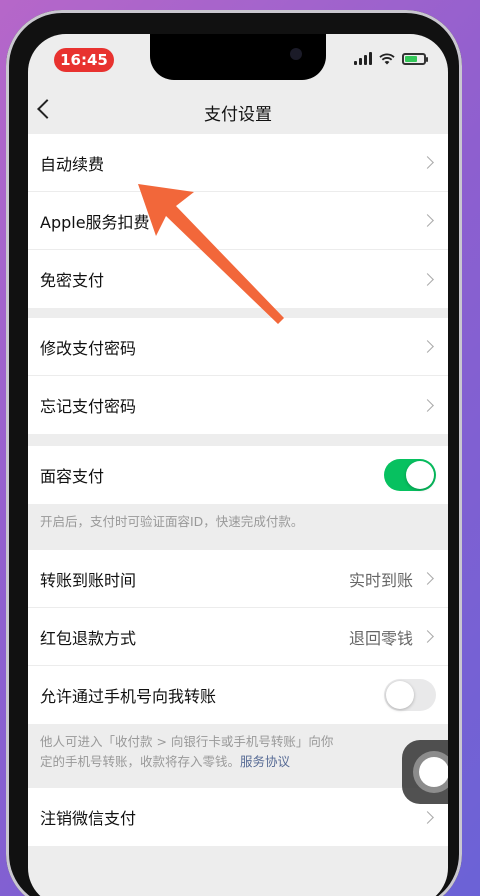  What do you see at coordinates (410, 695) in the screenshot?
I see `phone-transfer-toggle` at bounding box center [410, 695].